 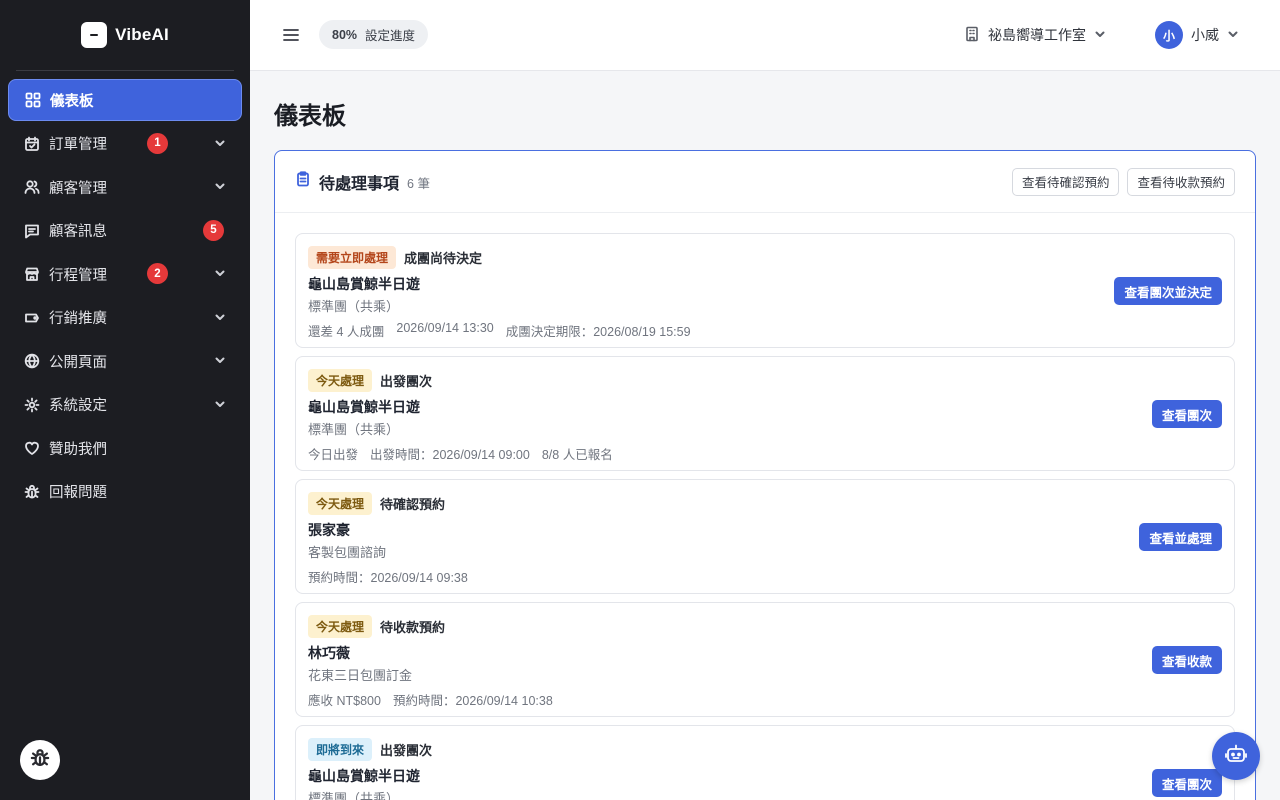 I want to click on sidebar-item-report-issue: 回報問題, so click(x=125, y=492).